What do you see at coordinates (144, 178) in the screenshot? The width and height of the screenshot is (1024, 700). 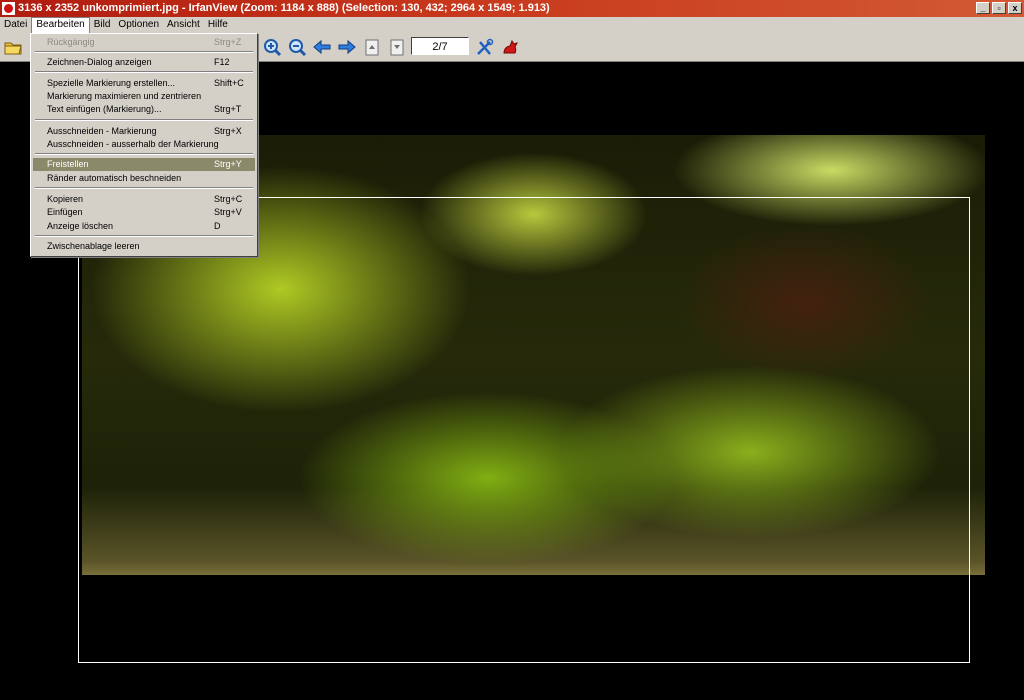 I see `menu-item-auto-crop-borders: Ränder automatisch beschneiden` at bounding box center [144, 178].